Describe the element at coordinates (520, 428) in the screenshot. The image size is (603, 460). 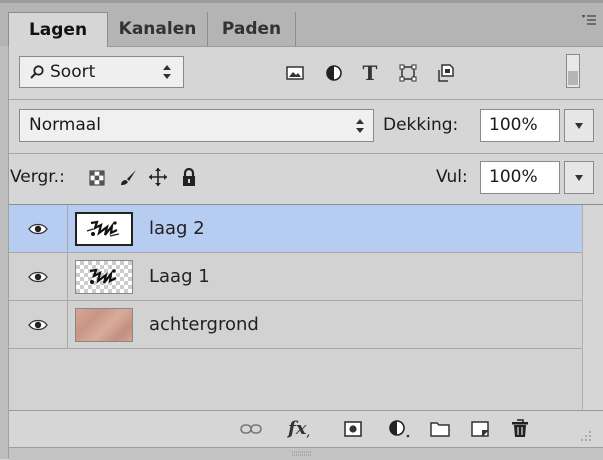
I see `delete-layer-trash-icon` at that location.